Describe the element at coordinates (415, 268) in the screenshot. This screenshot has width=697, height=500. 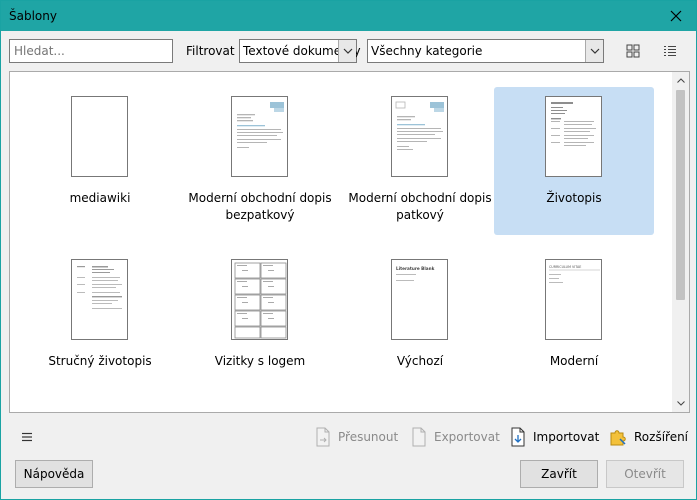
I see `thumbnail-heading: Literature Blank` at that location.